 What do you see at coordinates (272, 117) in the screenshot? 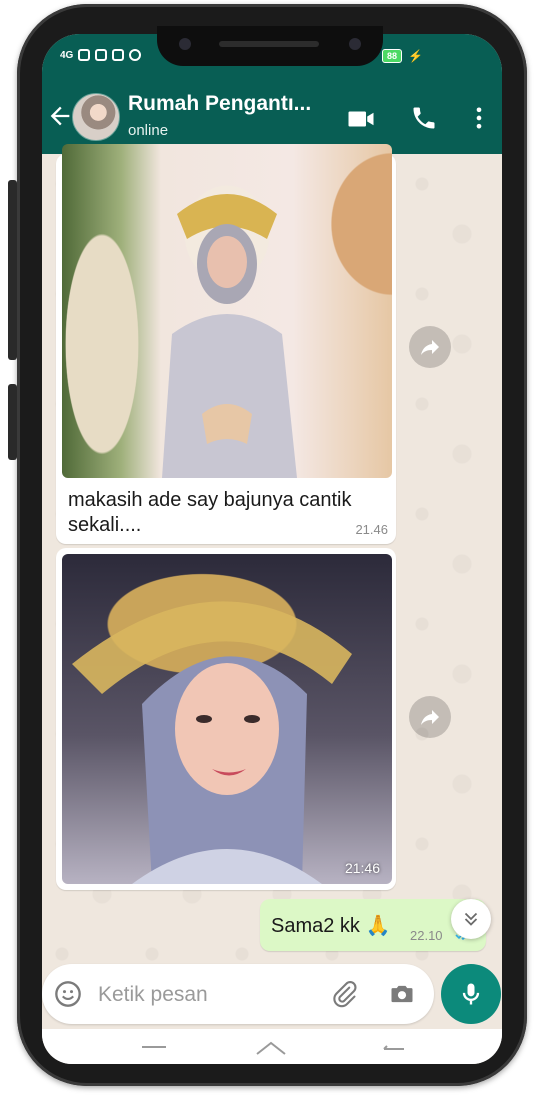
I see `chat-header: Rumah Pengantı... online` at bounding box center [272, 117].